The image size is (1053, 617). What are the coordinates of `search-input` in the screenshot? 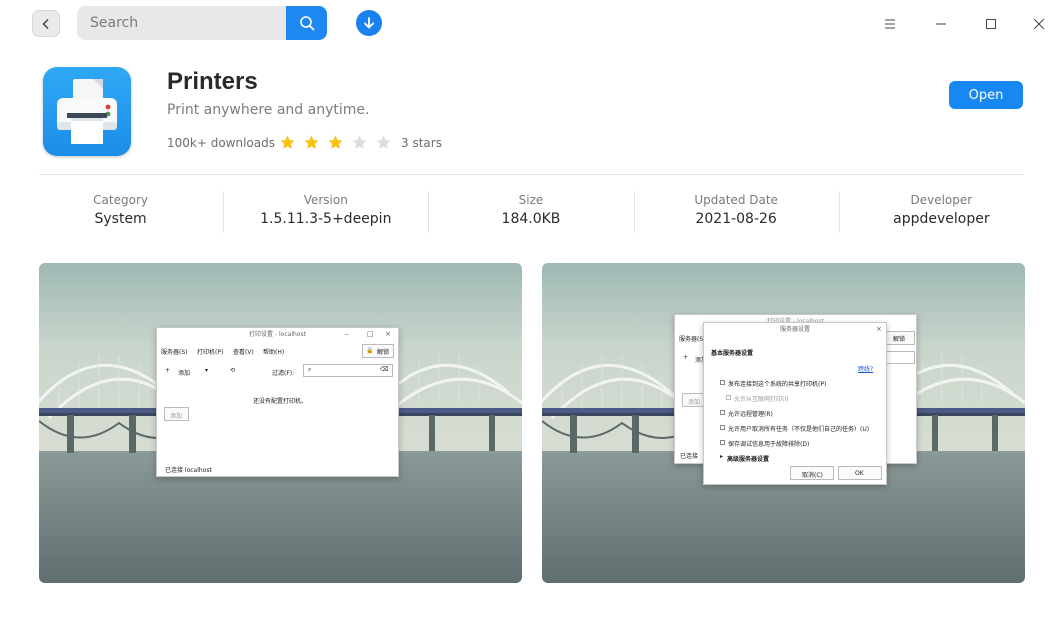 It's located at (181, 23).